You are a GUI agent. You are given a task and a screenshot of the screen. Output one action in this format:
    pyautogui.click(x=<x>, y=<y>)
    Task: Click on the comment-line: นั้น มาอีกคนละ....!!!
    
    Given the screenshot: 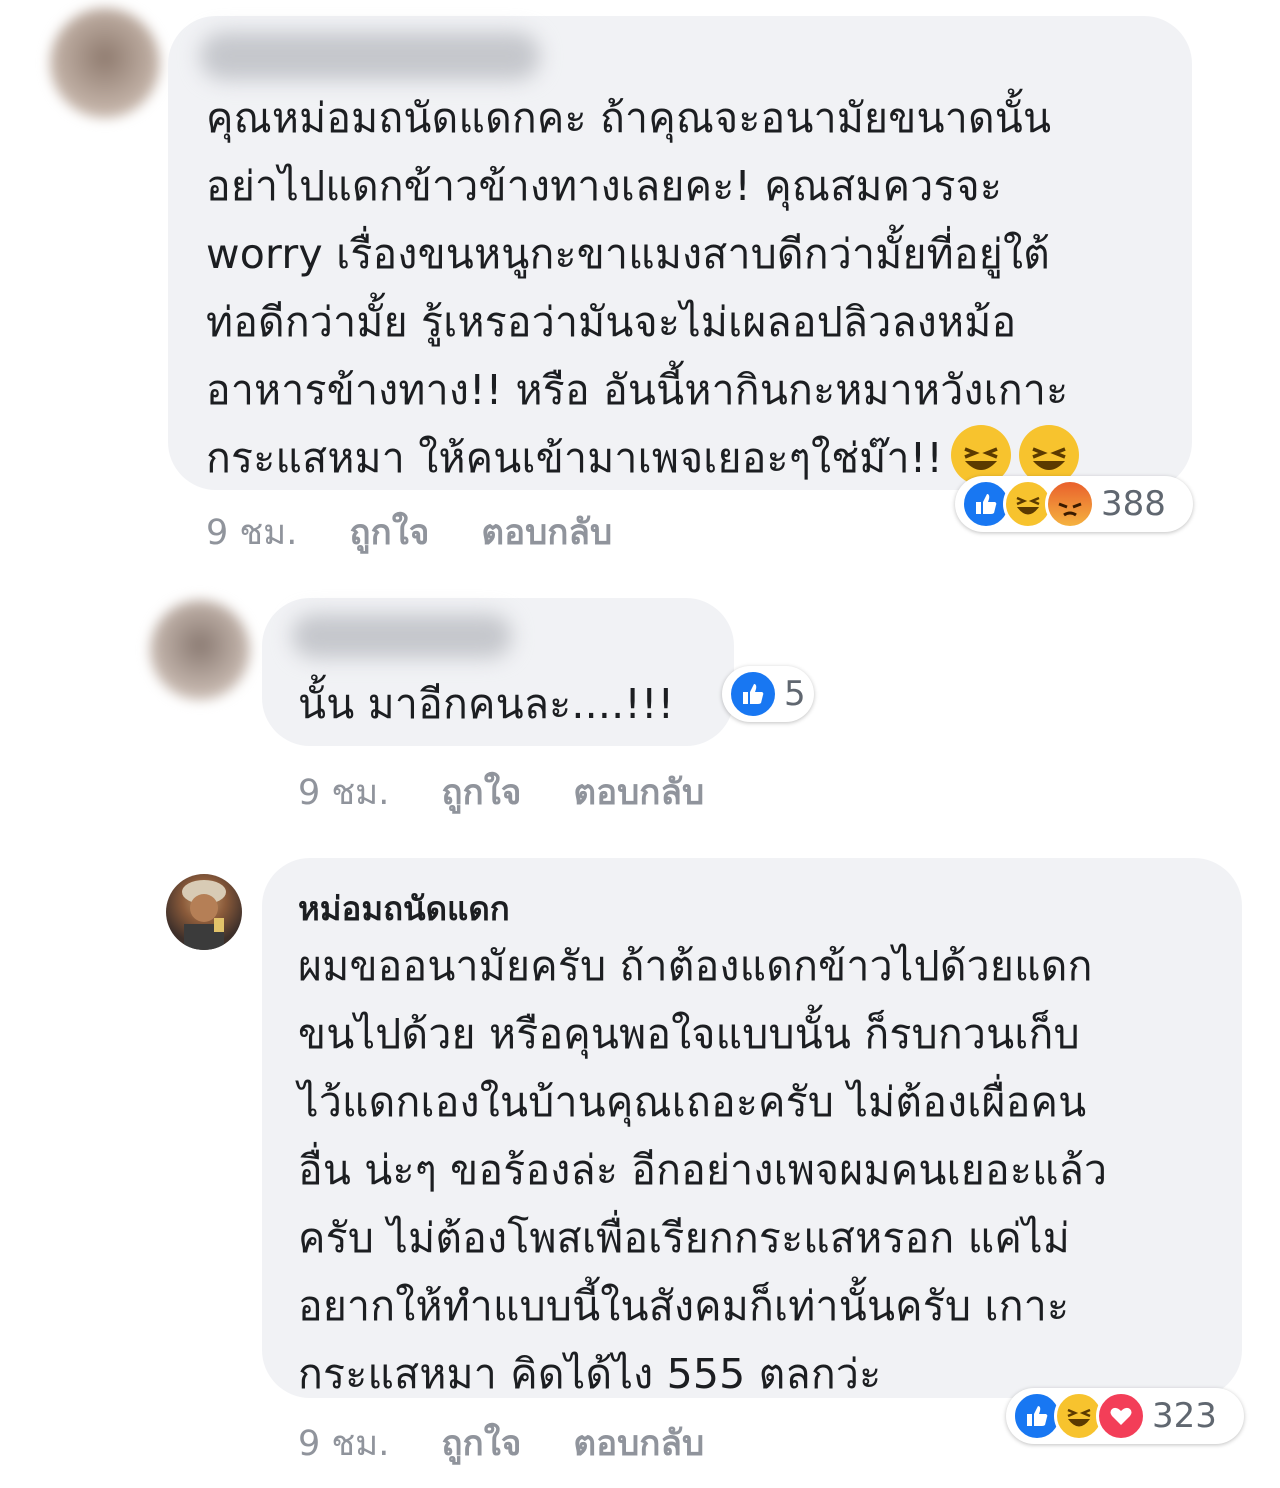 What is the action you would take?
    pyautogui.click(x=486, y=704)
    